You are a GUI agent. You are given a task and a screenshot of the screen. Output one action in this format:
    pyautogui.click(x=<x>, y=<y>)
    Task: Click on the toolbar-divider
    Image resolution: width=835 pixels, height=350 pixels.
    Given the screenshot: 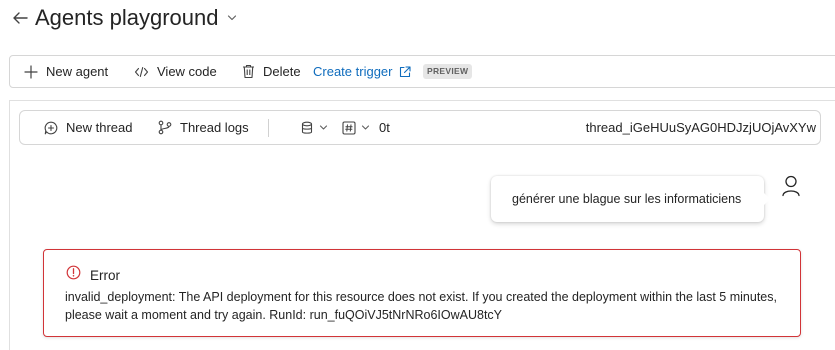 What is the action you would take?
    pyautogui.click(x=268, y=128)
    